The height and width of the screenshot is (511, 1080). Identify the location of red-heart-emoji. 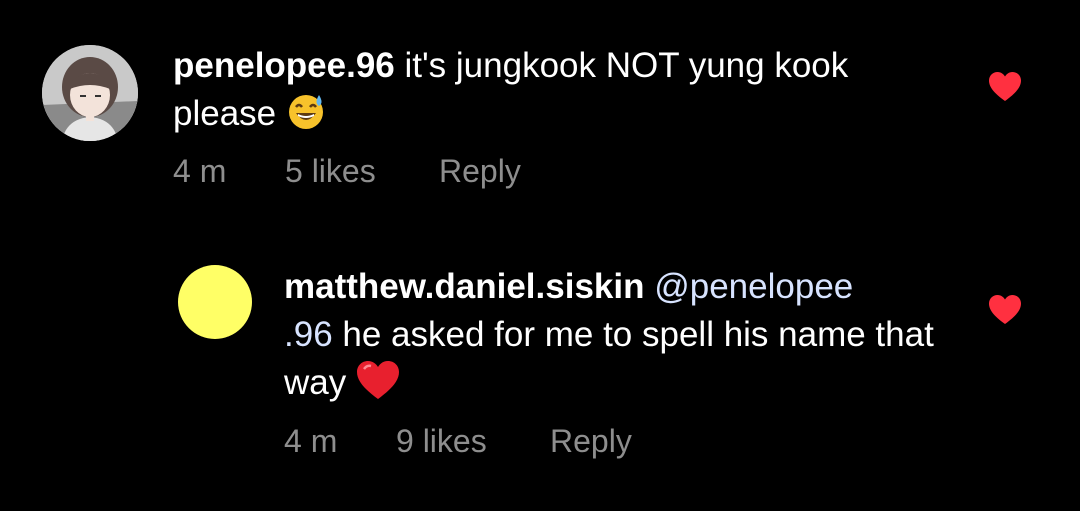
(378, 386).